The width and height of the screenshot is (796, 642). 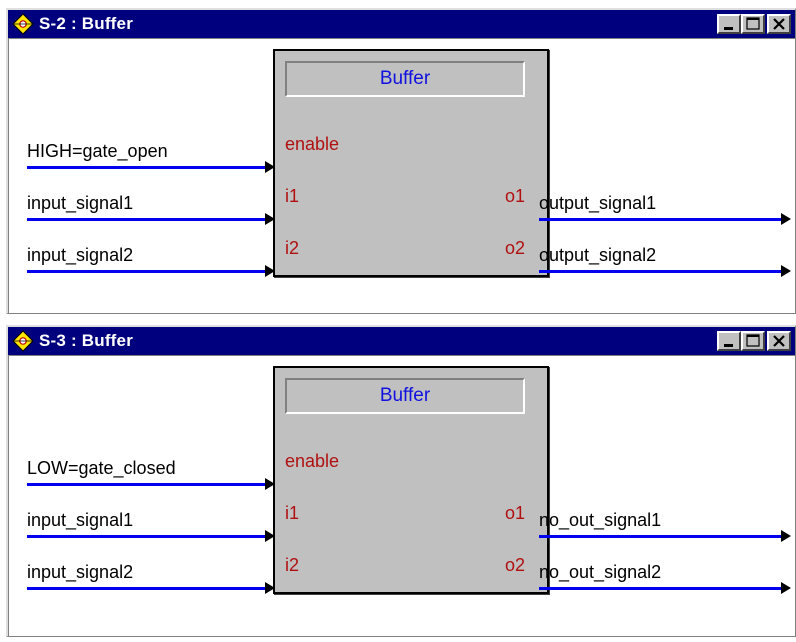 I want to click on input-label-enable: HIGH=gate_open, so click(x=97, y=151).